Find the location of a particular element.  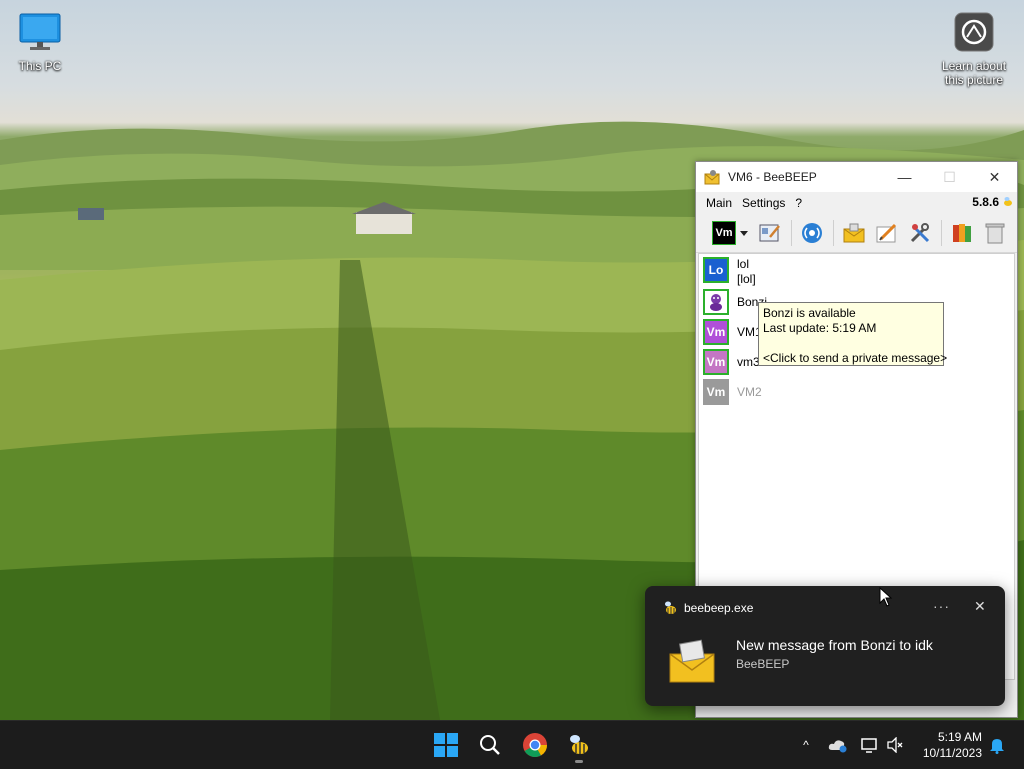

menu-help: ? is located at coordinates (801, 203).